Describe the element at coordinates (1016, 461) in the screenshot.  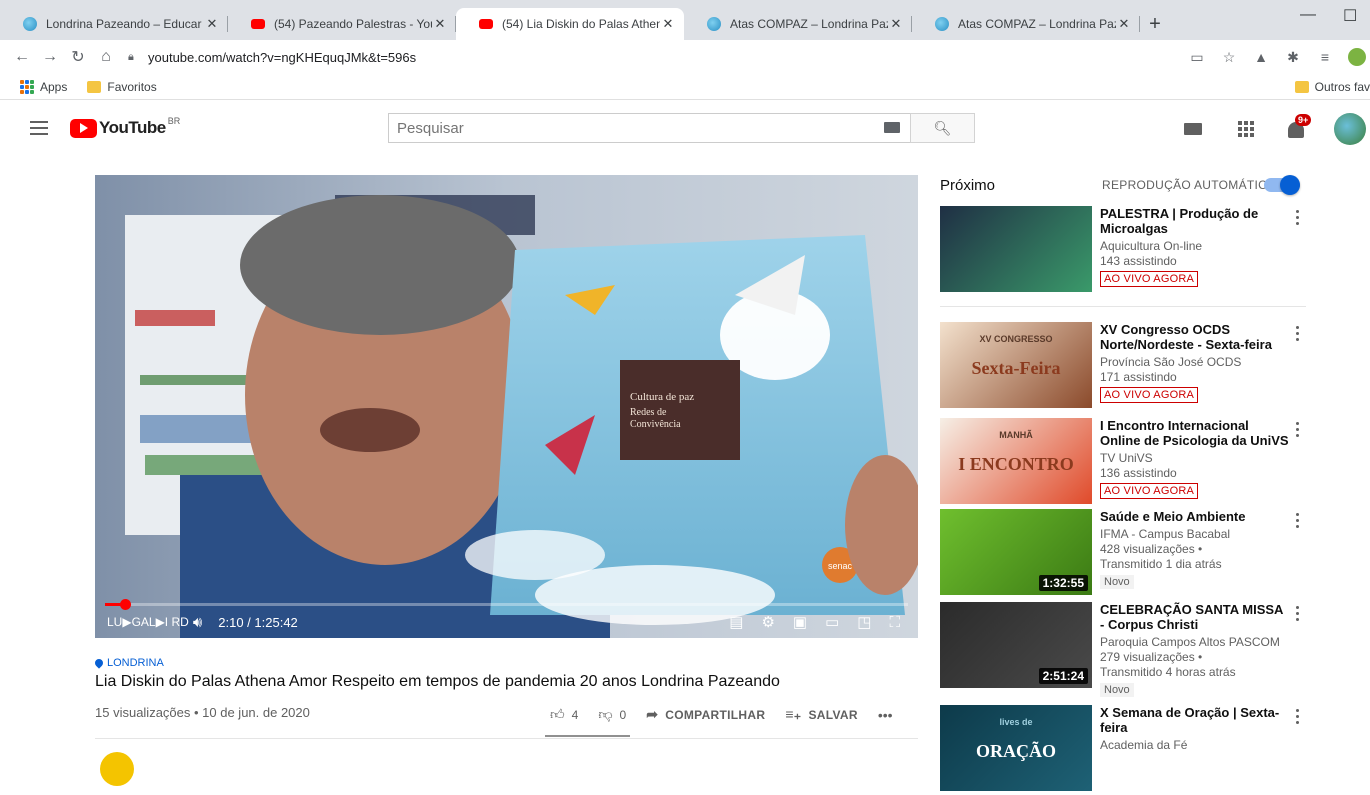
I see `video-thumbnail: I ENCONTRO MANHÃ` at that location.